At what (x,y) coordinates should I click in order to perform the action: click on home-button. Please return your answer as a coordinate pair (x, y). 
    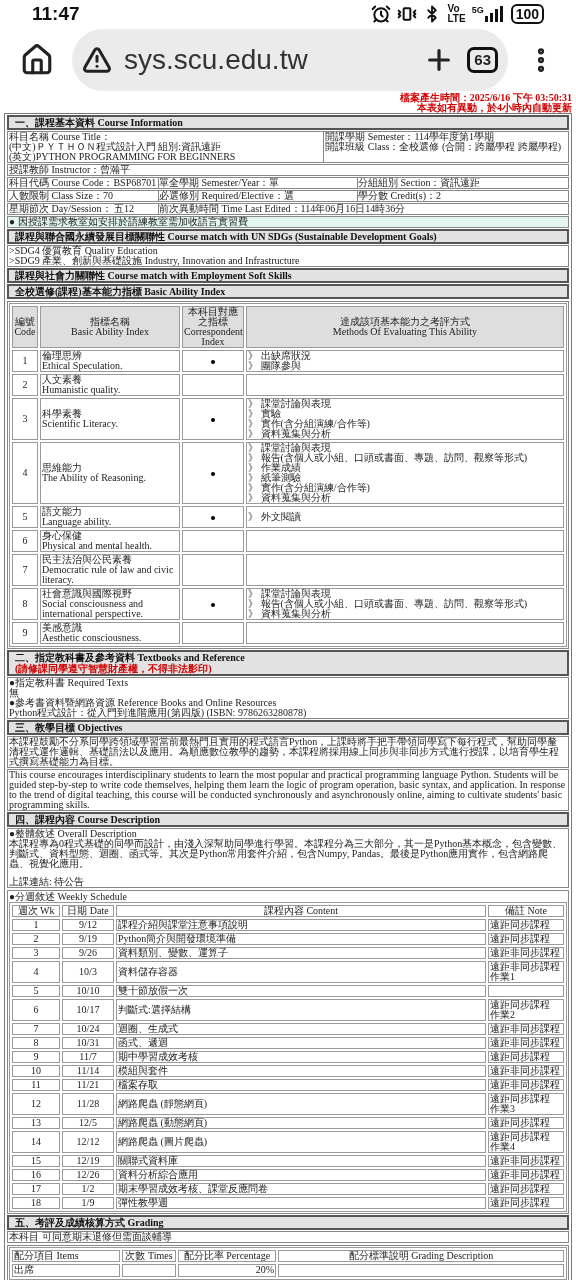
    Looking at the image, I should click on (37, 59).